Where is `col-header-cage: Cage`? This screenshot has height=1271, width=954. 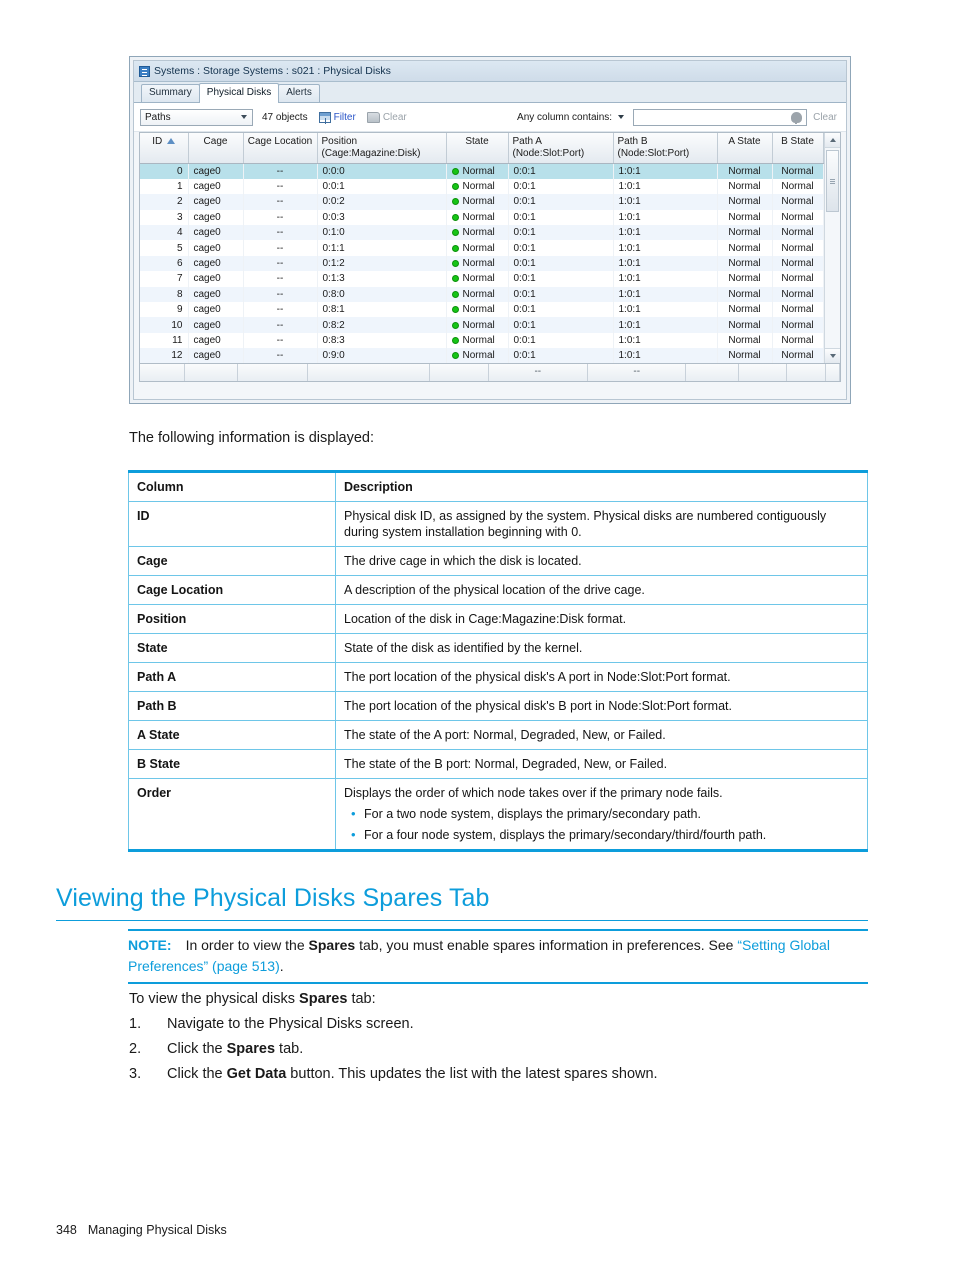
col-header-cage: Cage is located at coordinates (216, 148).